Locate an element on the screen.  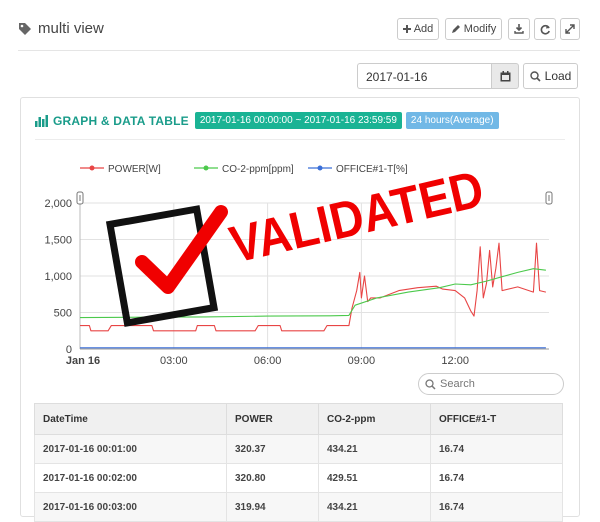
table-row: 2017-01-16 00:01:00 320.37 434.21 16.74 is located at coordinates (298, 449).